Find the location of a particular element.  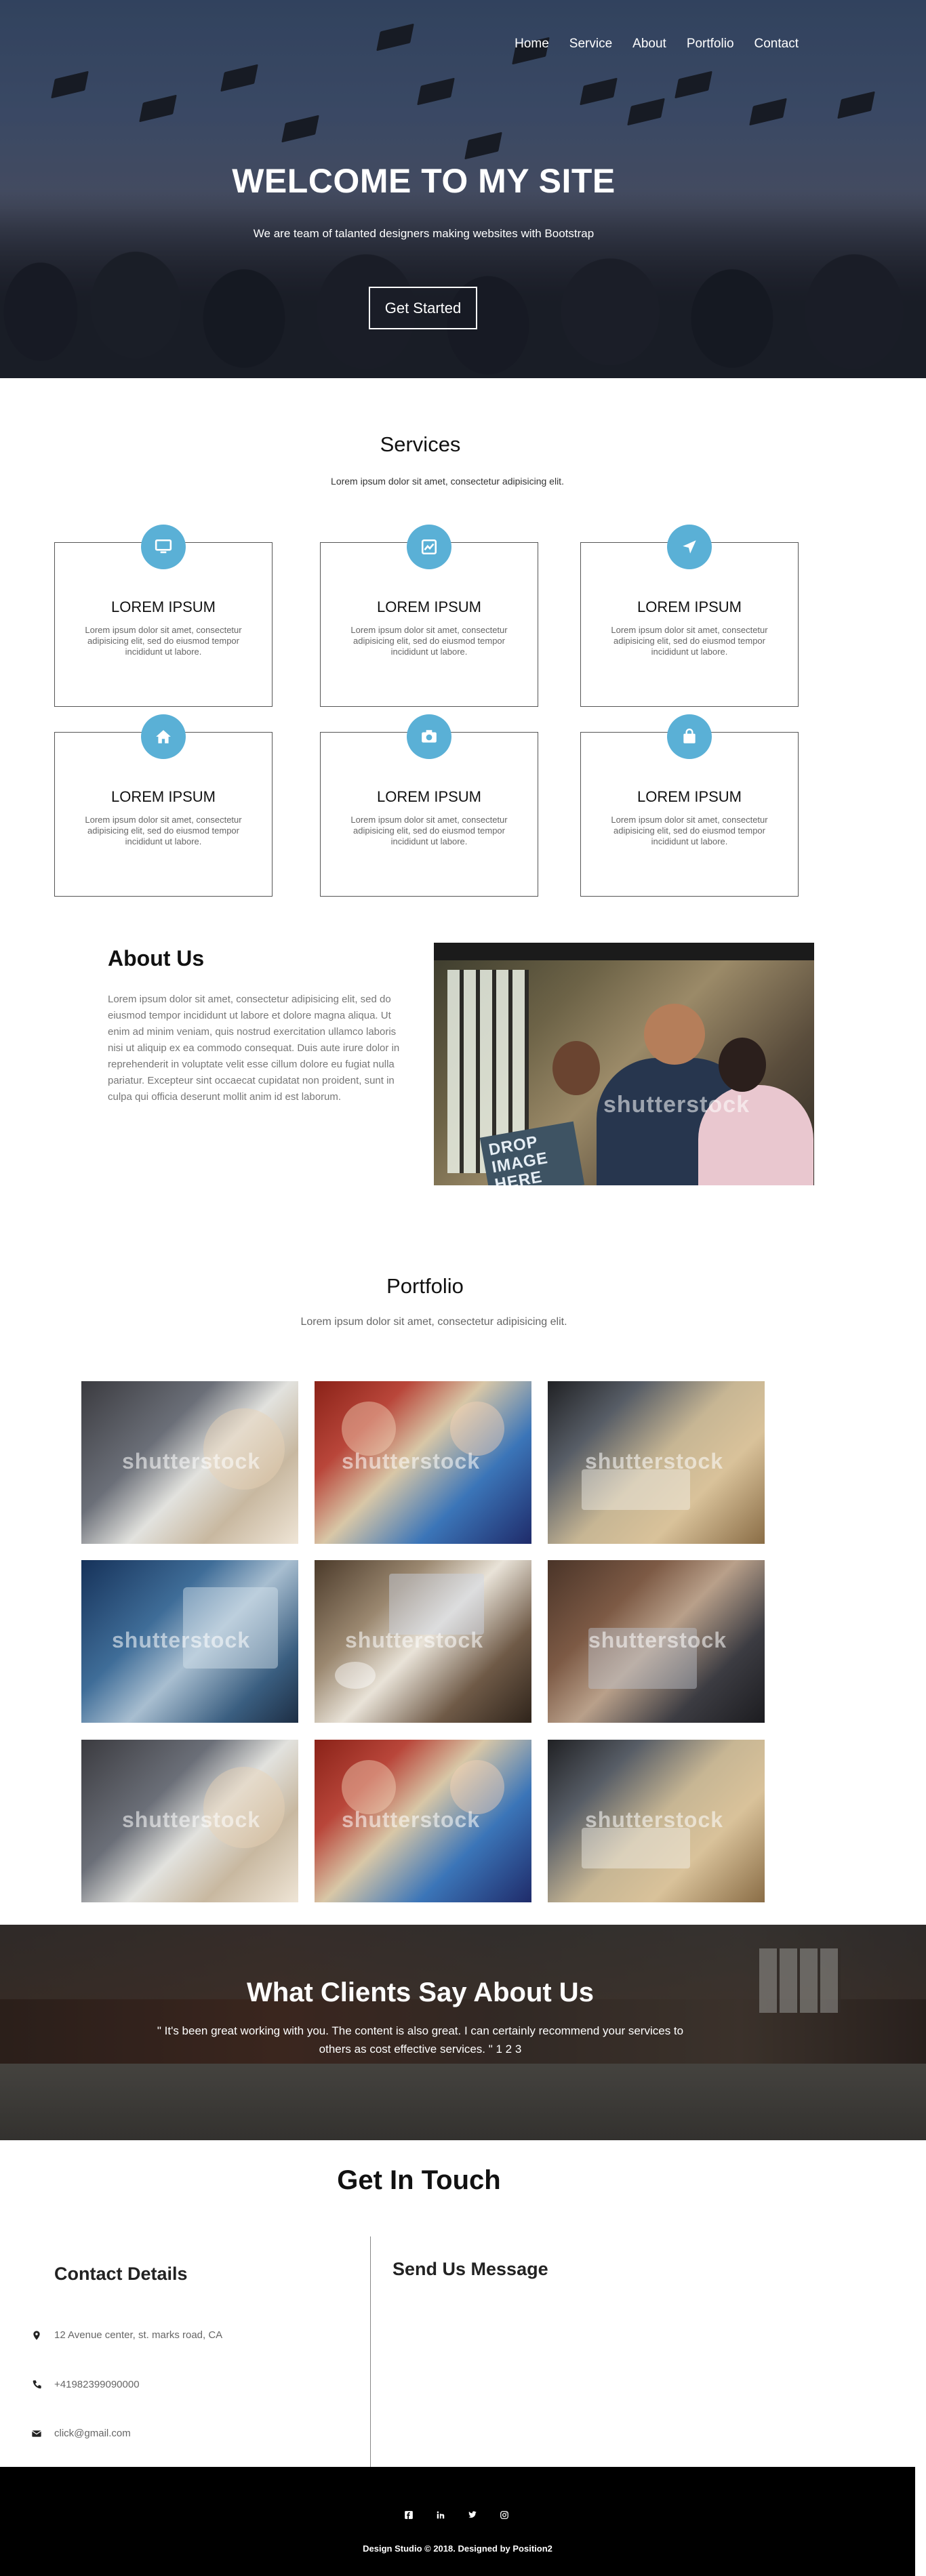

contact-phone: +41982399090000 is located at coordinates (85, 2384).